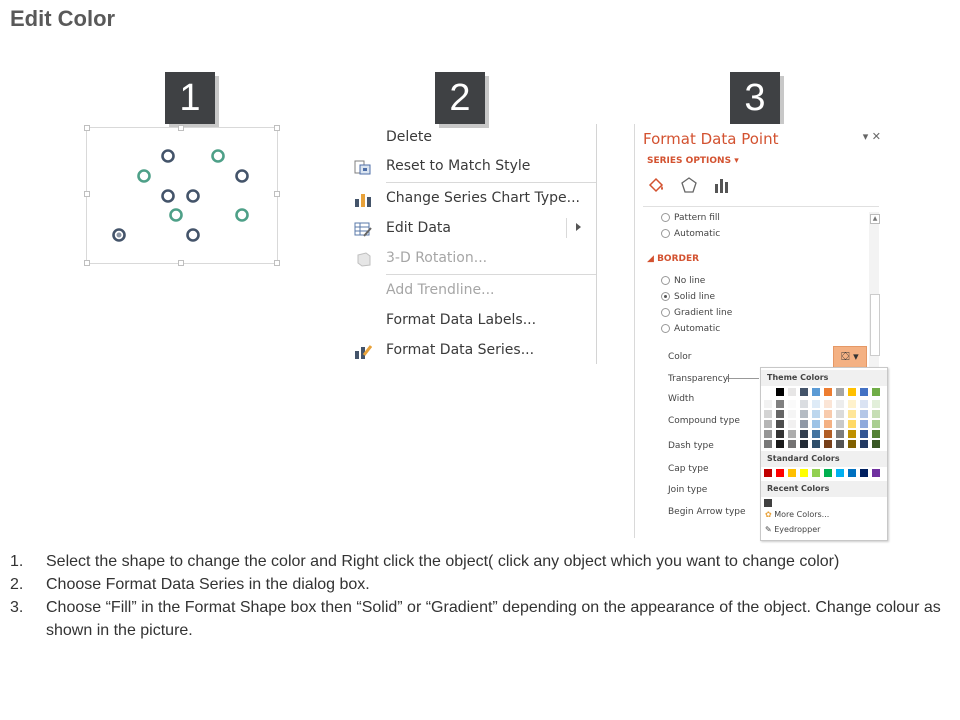  Describe the element at coordinates (690, 218) in the screenshot. I see `radio-pattern-fill: Pattern fill` at that location.